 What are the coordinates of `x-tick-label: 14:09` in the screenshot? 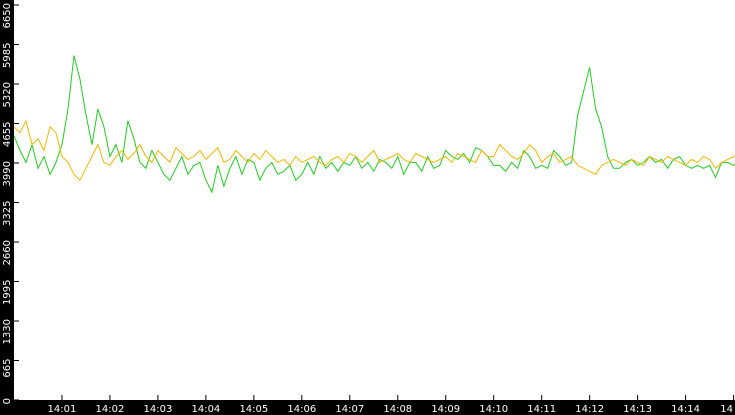 It's located at (445, 409).